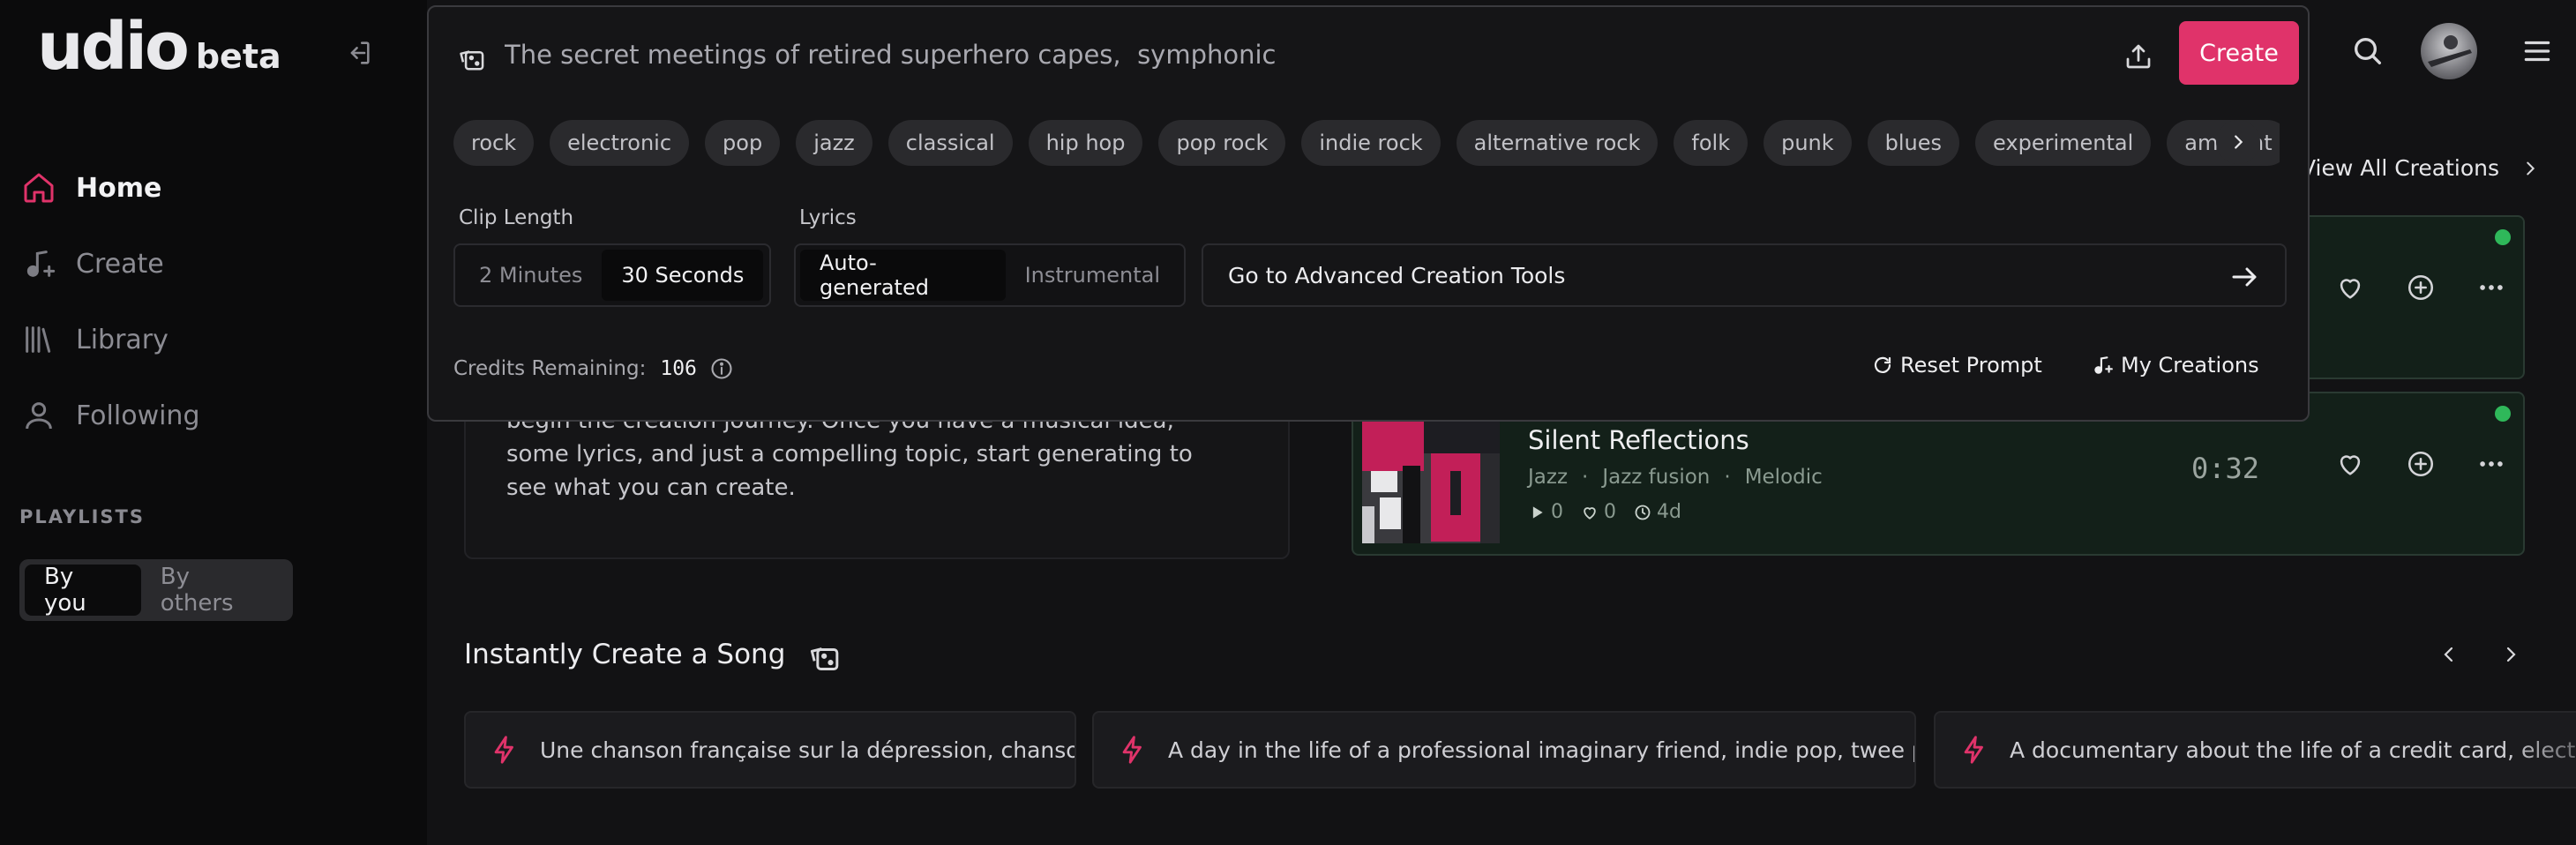 The width and height of the screenshot is (2576, 845). I want to click on lyrics-toggle: Auto-generated Instrumental, so click(990, 275).